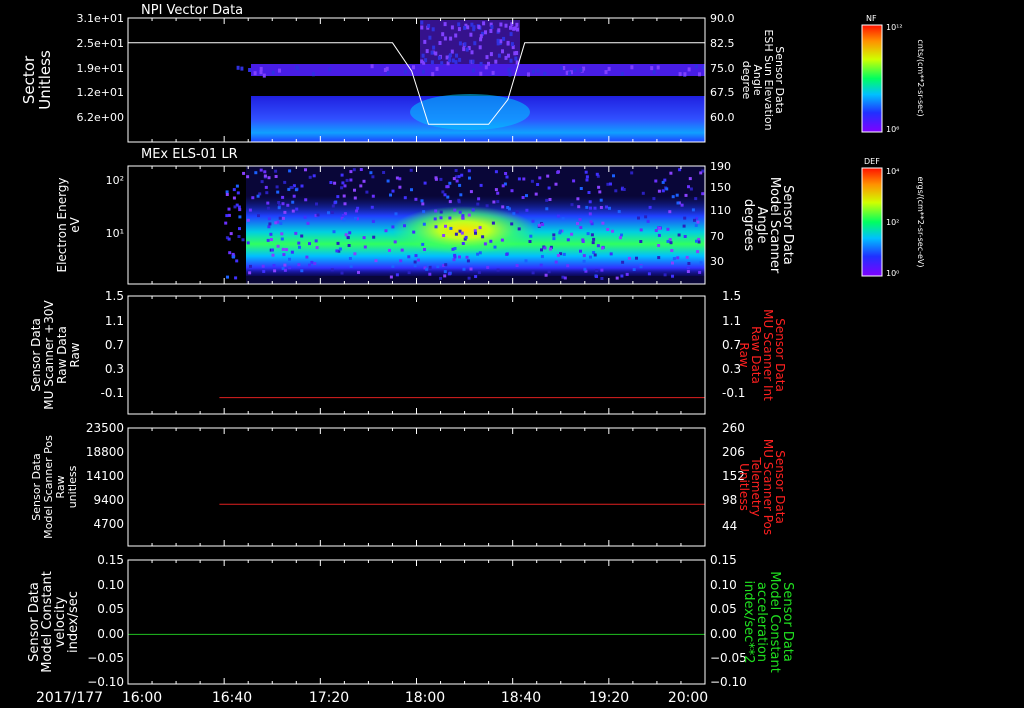 This screenshot has height=708, width=1024. What do you see at coordinates (142, 698) in the screenshot?
I see `time-tick-label: 16:00` at bounding box center [142, 698].